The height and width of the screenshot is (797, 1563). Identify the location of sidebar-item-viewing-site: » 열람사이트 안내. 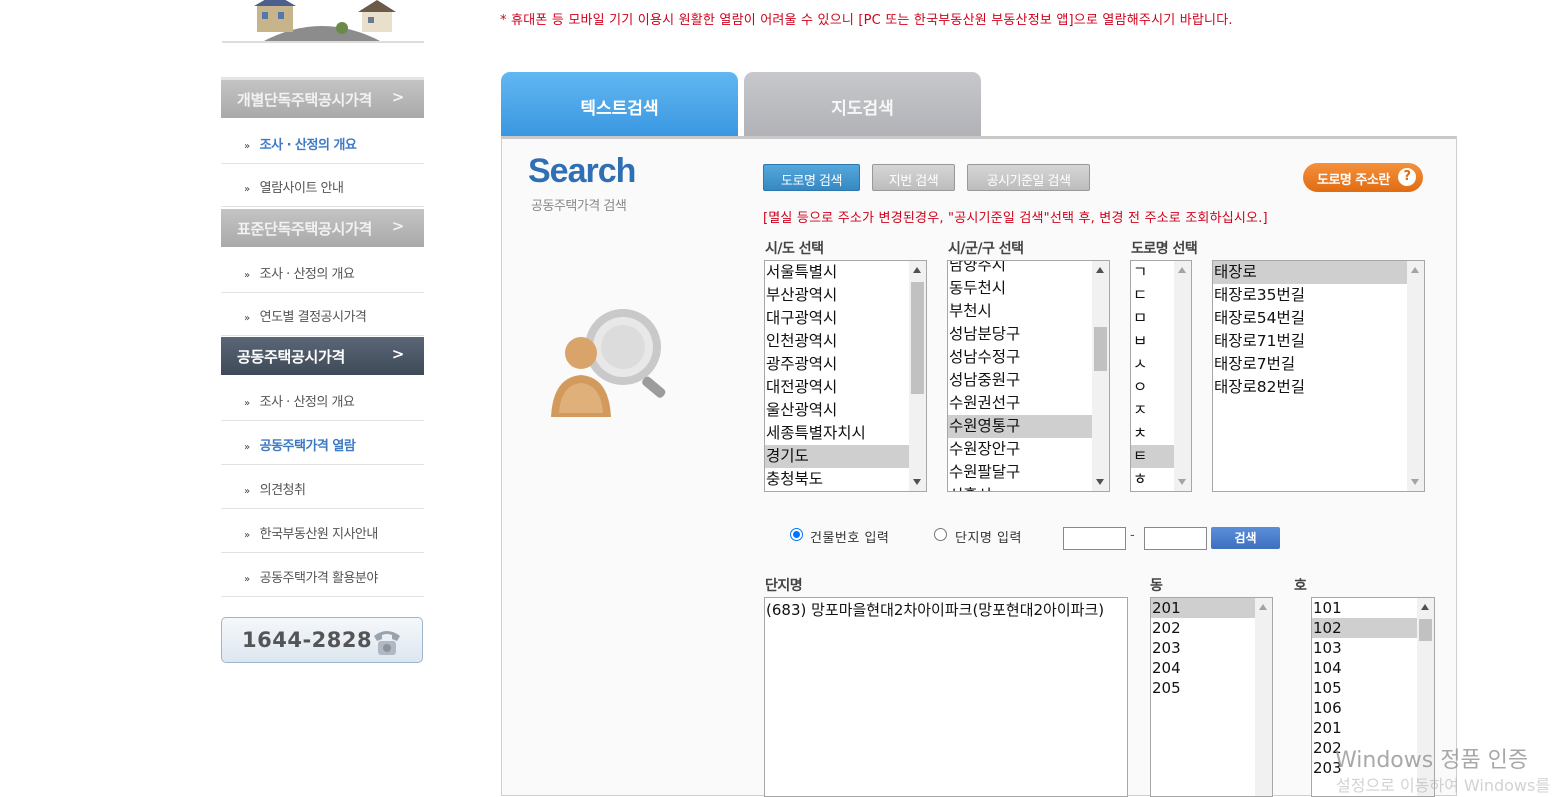
(322, 185).